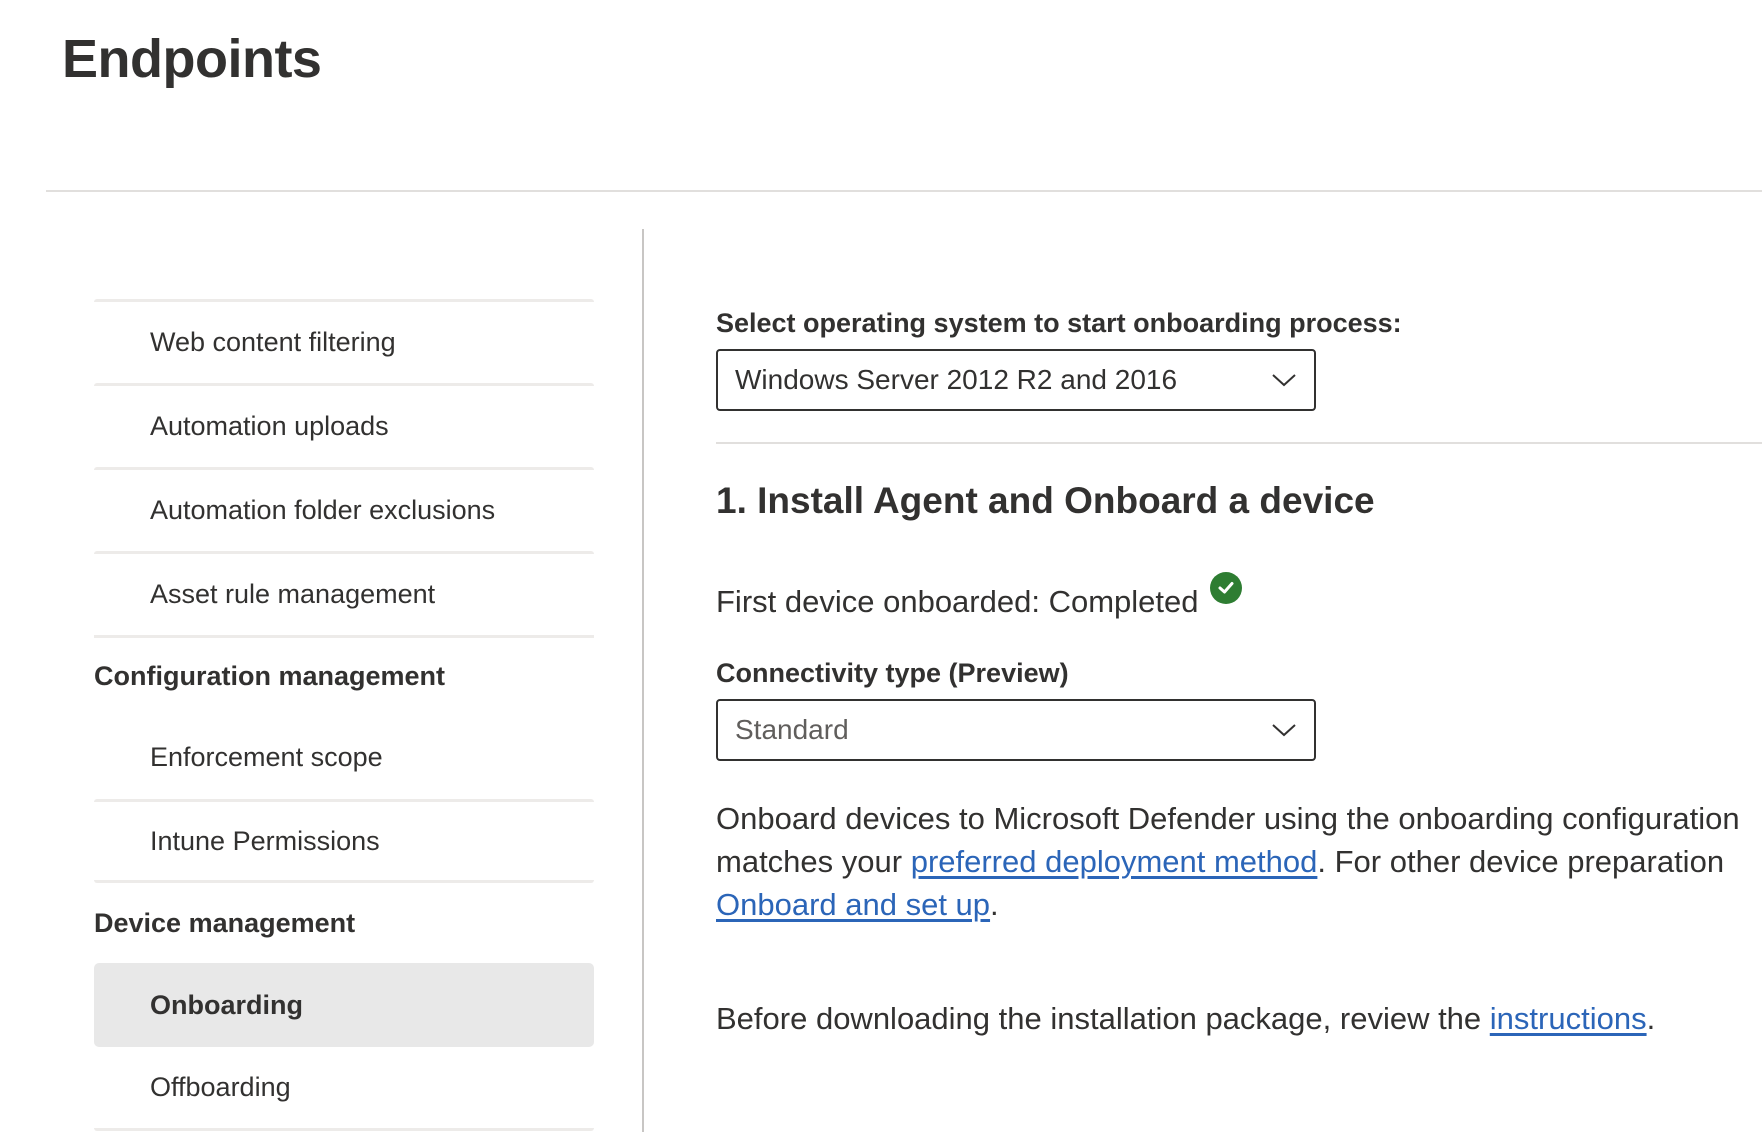  What do you see at coordinates (323, 510) in the screenshot?
I see `sidebar-item-label: Automation folder exclusions` at bounding box center [323, 510].